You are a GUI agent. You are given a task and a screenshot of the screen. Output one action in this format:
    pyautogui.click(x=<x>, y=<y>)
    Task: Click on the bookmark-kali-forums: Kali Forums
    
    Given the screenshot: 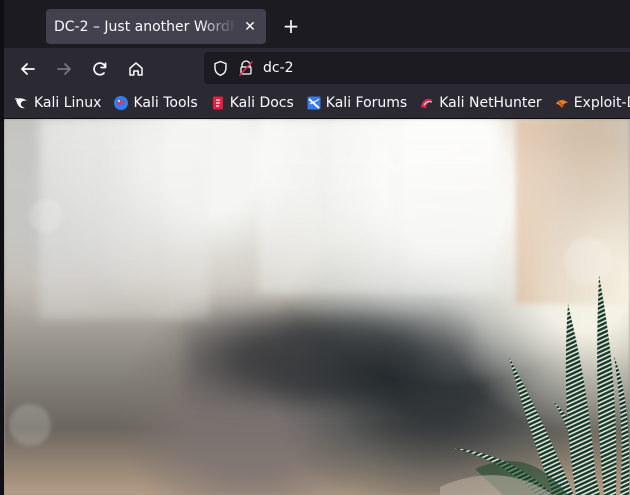 What is the action you would take?
    pyautogui.click(x=359, y=103)
    